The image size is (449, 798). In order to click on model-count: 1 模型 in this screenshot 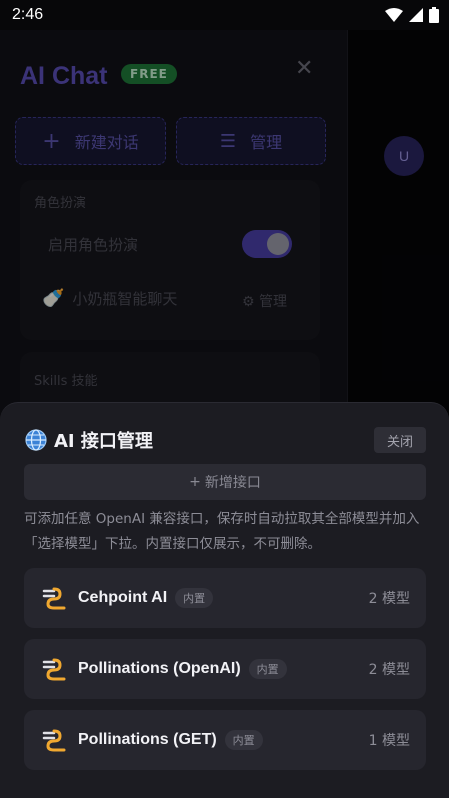, I will do `click(389, 741)`.